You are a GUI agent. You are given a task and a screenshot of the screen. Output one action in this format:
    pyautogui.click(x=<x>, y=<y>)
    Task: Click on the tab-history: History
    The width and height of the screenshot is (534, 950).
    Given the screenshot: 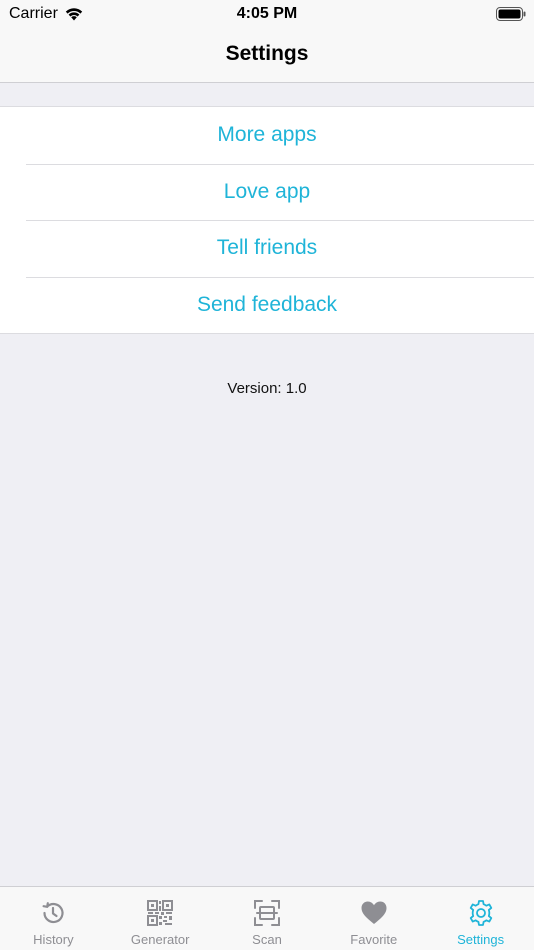 What is the action you would take?
    pyautogui.click(x=53, y=918)
    